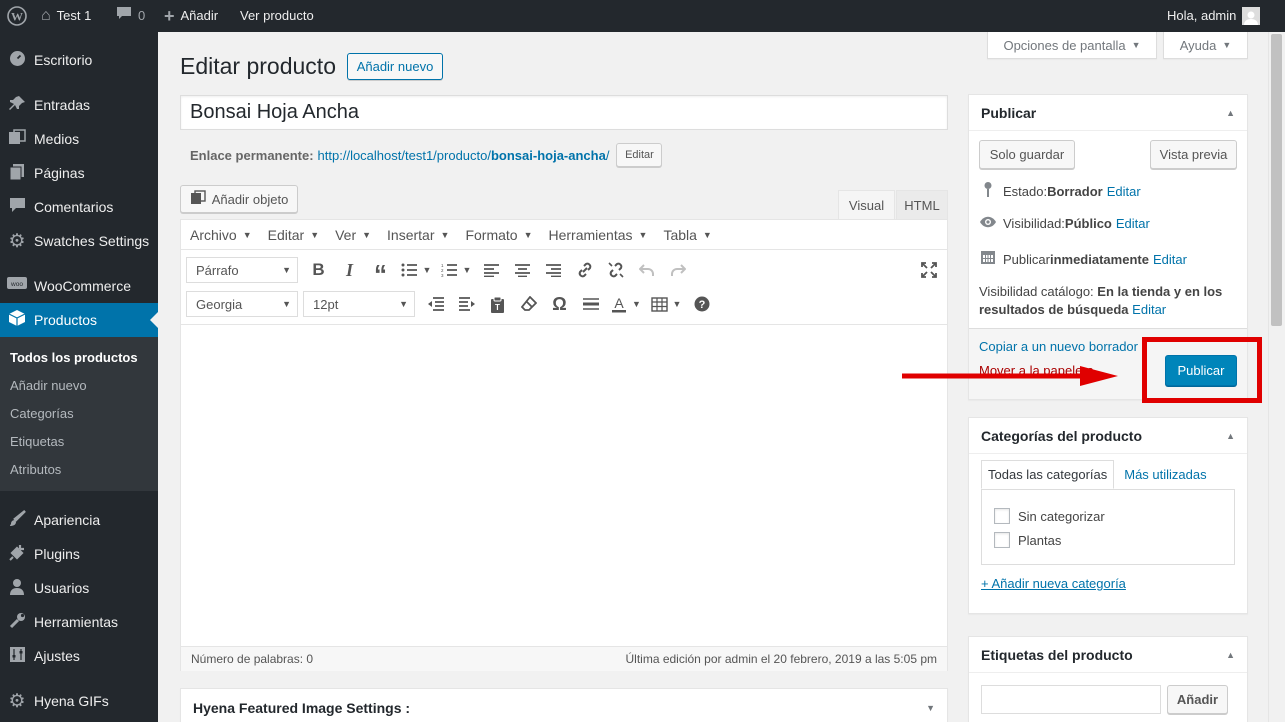 The image size is (1285, 722). What do you see at coordinates (17, 16) in the screenshot?
I see `wordpress-logo-icon: W` at bounding box center [17, 16].